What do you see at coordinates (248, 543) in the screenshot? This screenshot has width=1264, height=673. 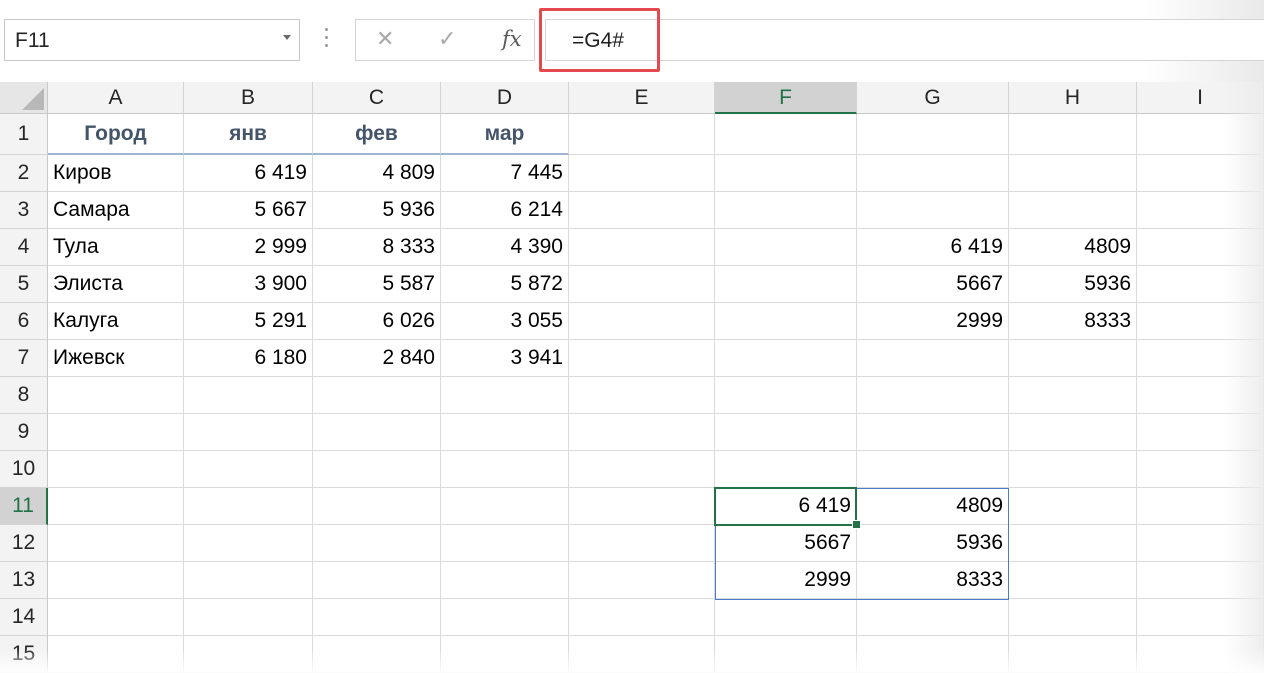 I see `cell-b12` at bounding box center [248, 543].